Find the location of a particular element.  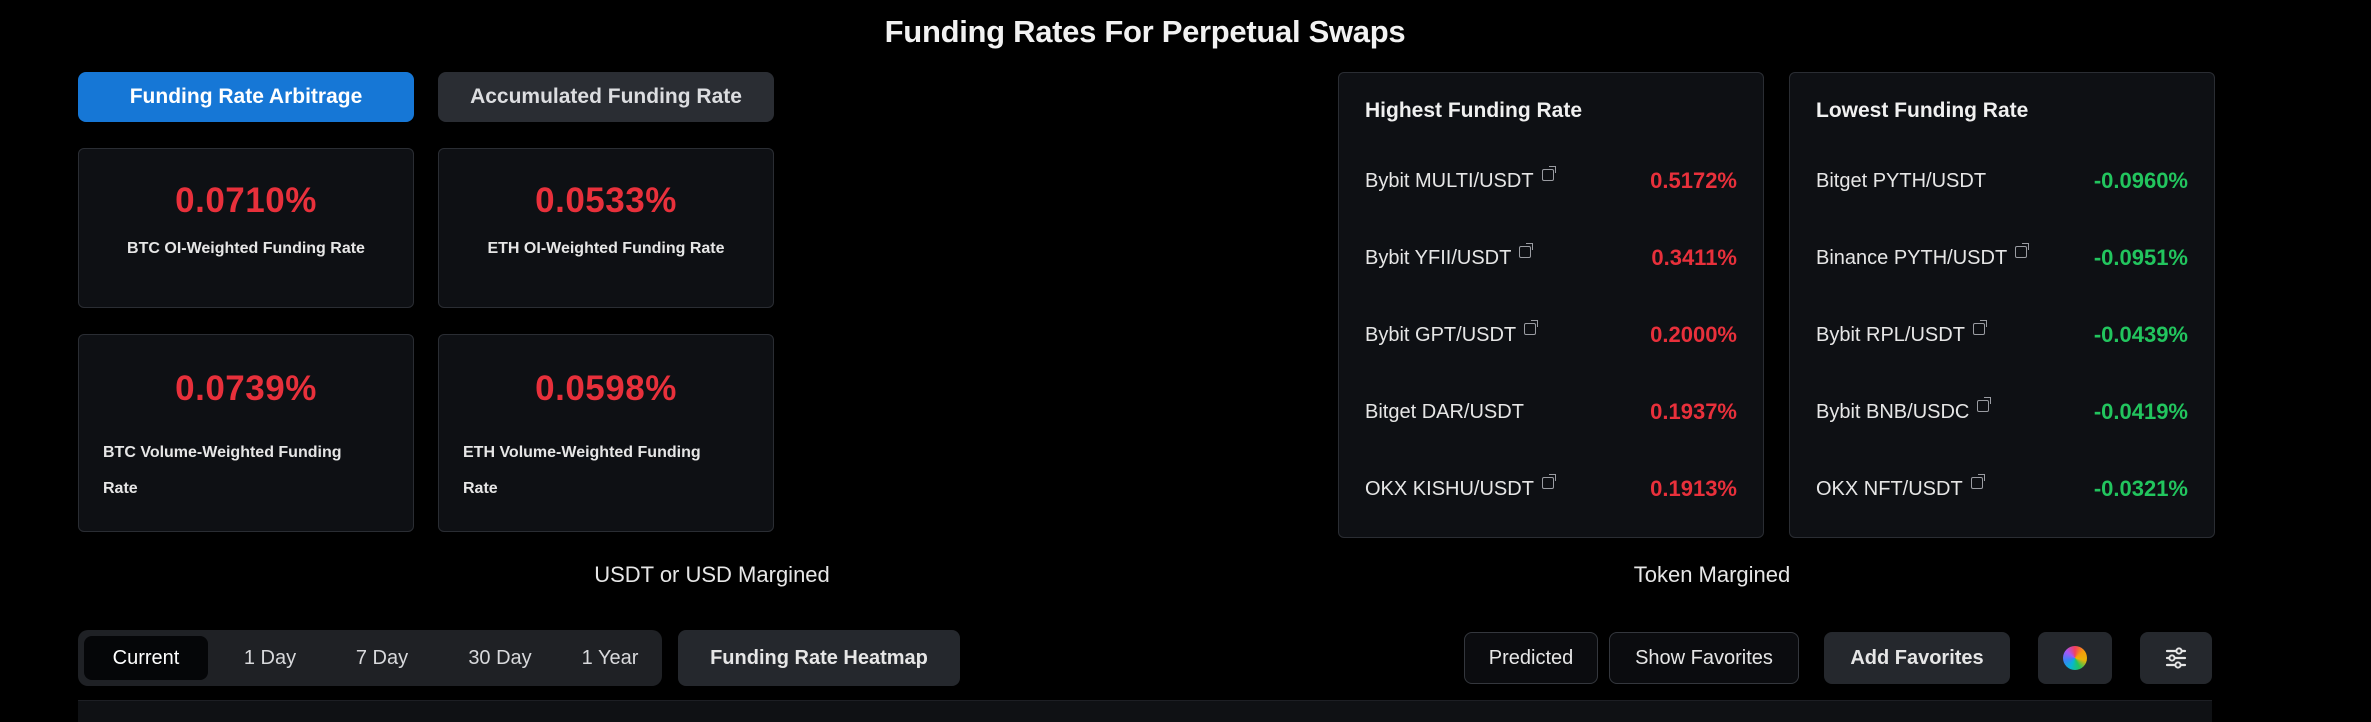

sliders-icon is located at coordinates (2176, 658).